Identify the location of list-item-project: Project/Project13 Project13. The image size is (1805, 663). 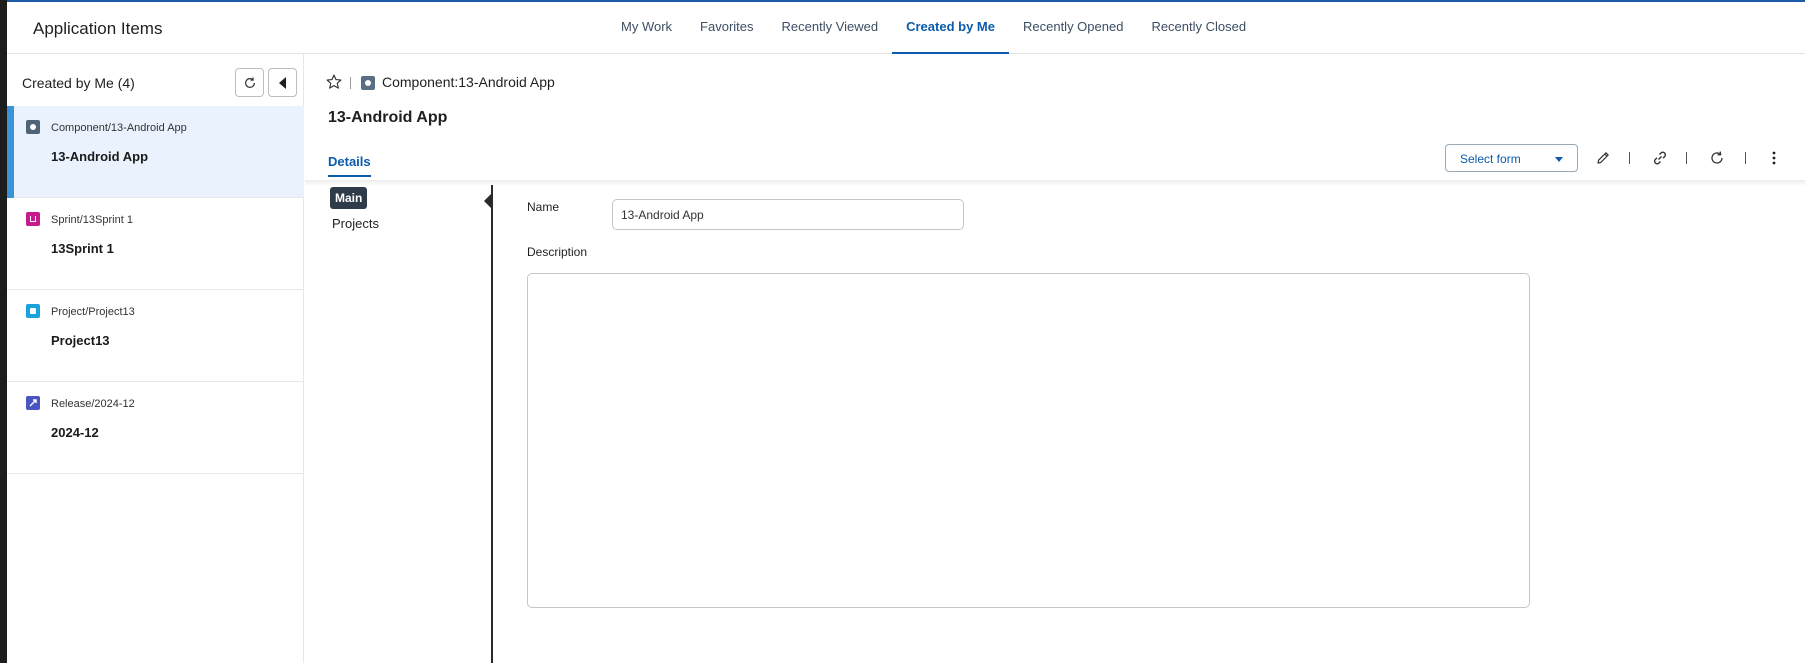
(155, 336).